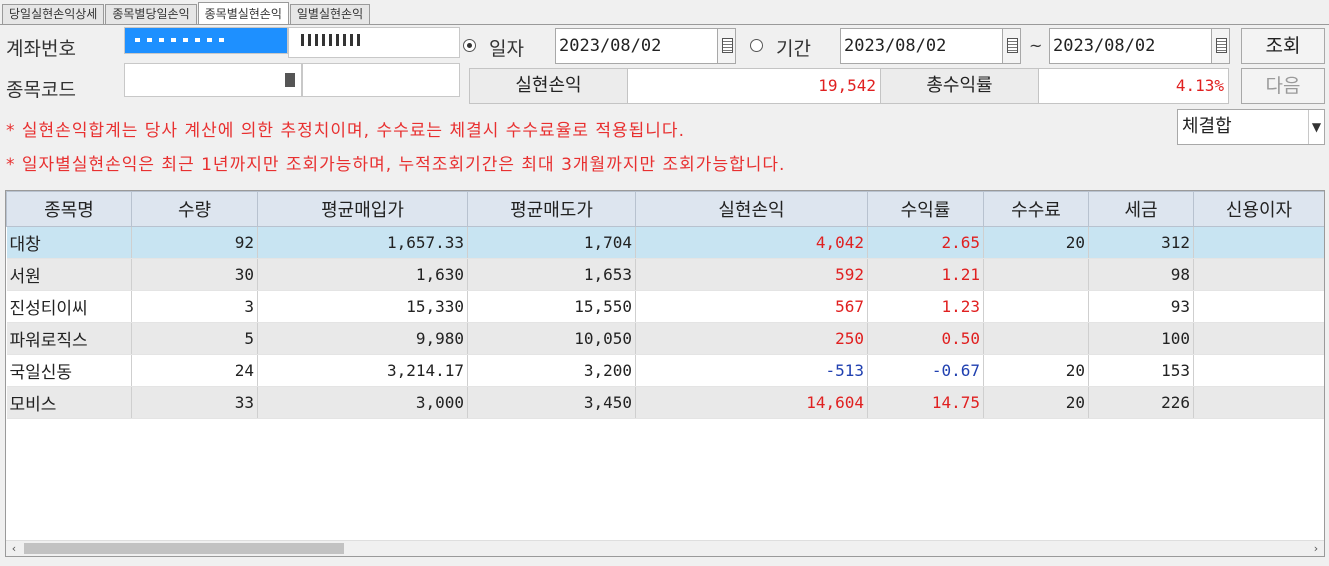 This screenshot has width=1329, height=566. I want to click on cell-qty: 30, so click(194, 274).